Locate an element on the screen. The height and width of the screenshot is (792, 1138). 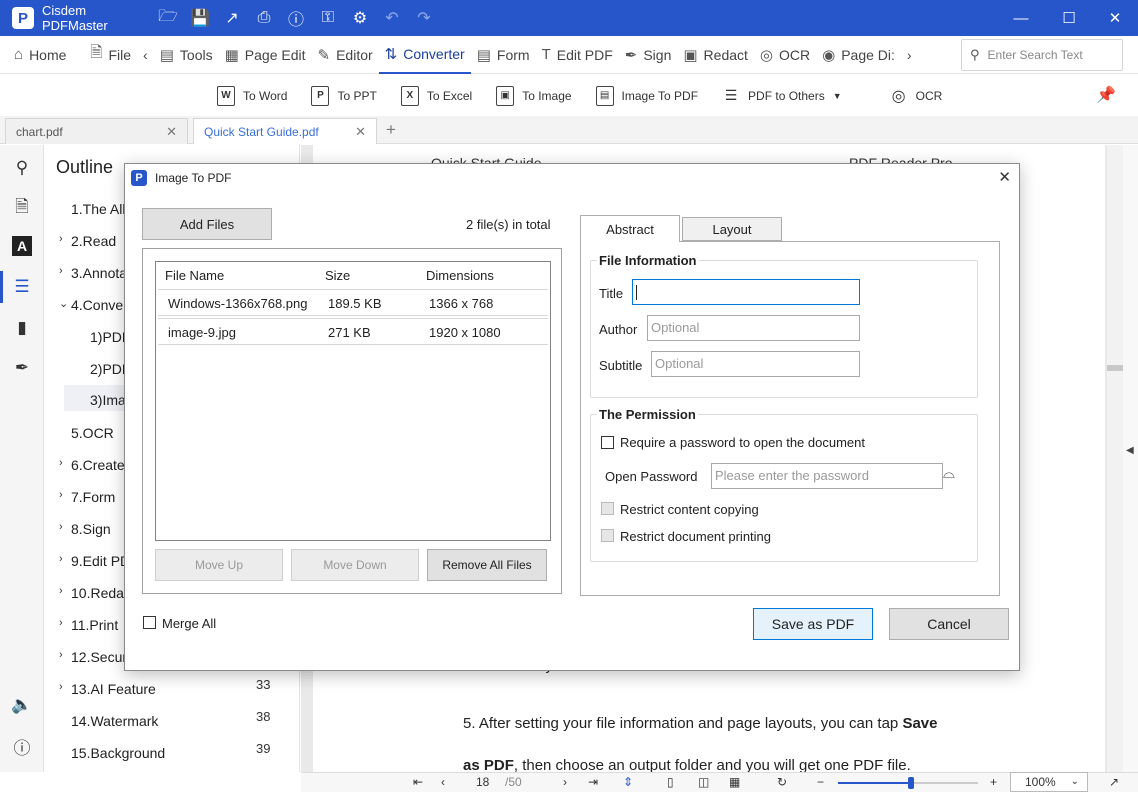
tab-quick-start-guide: Quick Start Guide.pdf ✕ is located at coordinates (285, 131).